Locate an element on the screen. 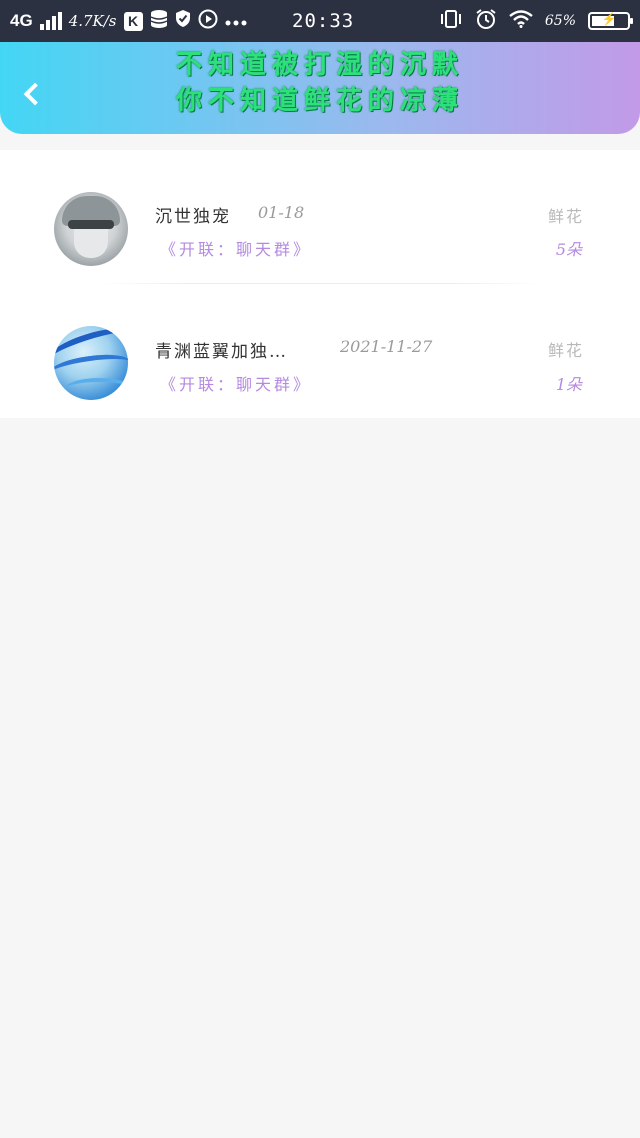  charging-bolt-icon: ⚡ is located at coordinates (609, 19).